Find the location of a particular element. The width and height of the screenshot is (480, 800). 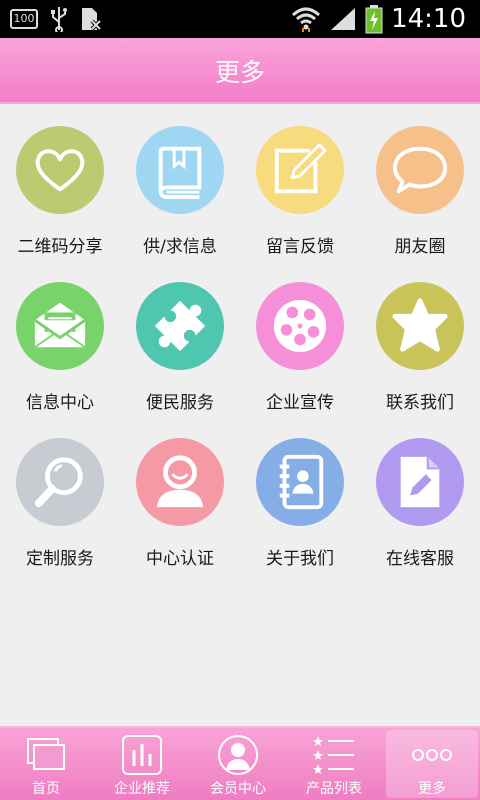

tile-moments: 朋友圈 is located at coordinates (420, 180).